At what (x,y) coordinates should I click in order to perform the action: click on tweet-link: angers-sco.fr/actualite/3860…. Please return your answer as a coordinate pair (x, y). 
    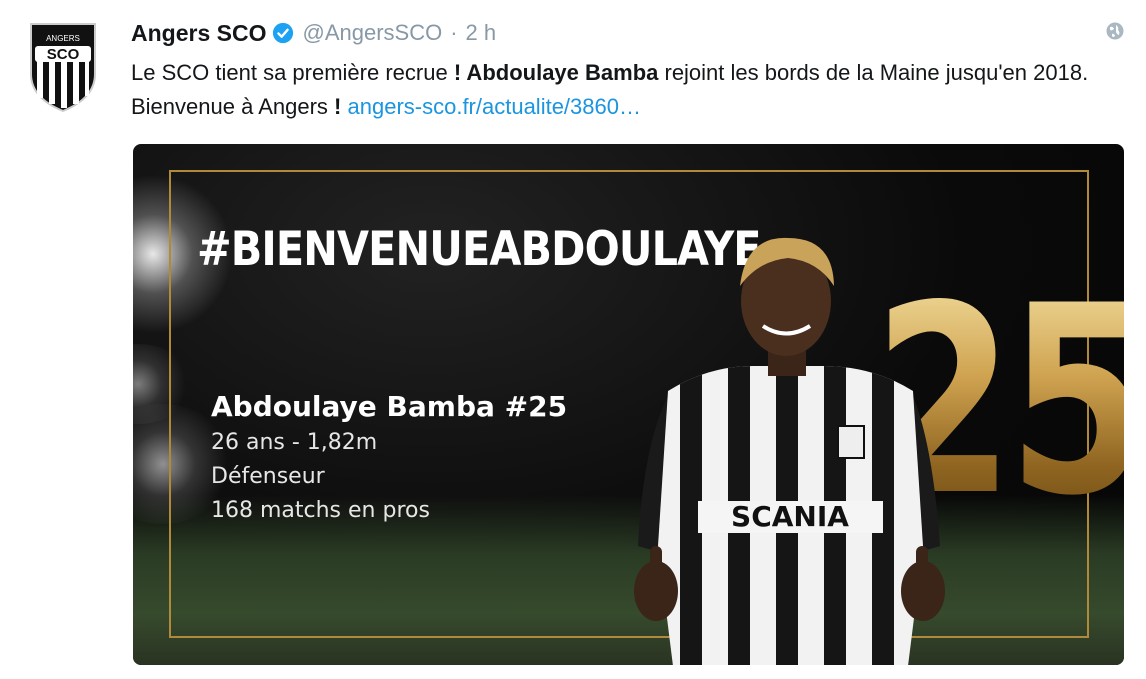
    Looking at the image, I should click on (495, 106).